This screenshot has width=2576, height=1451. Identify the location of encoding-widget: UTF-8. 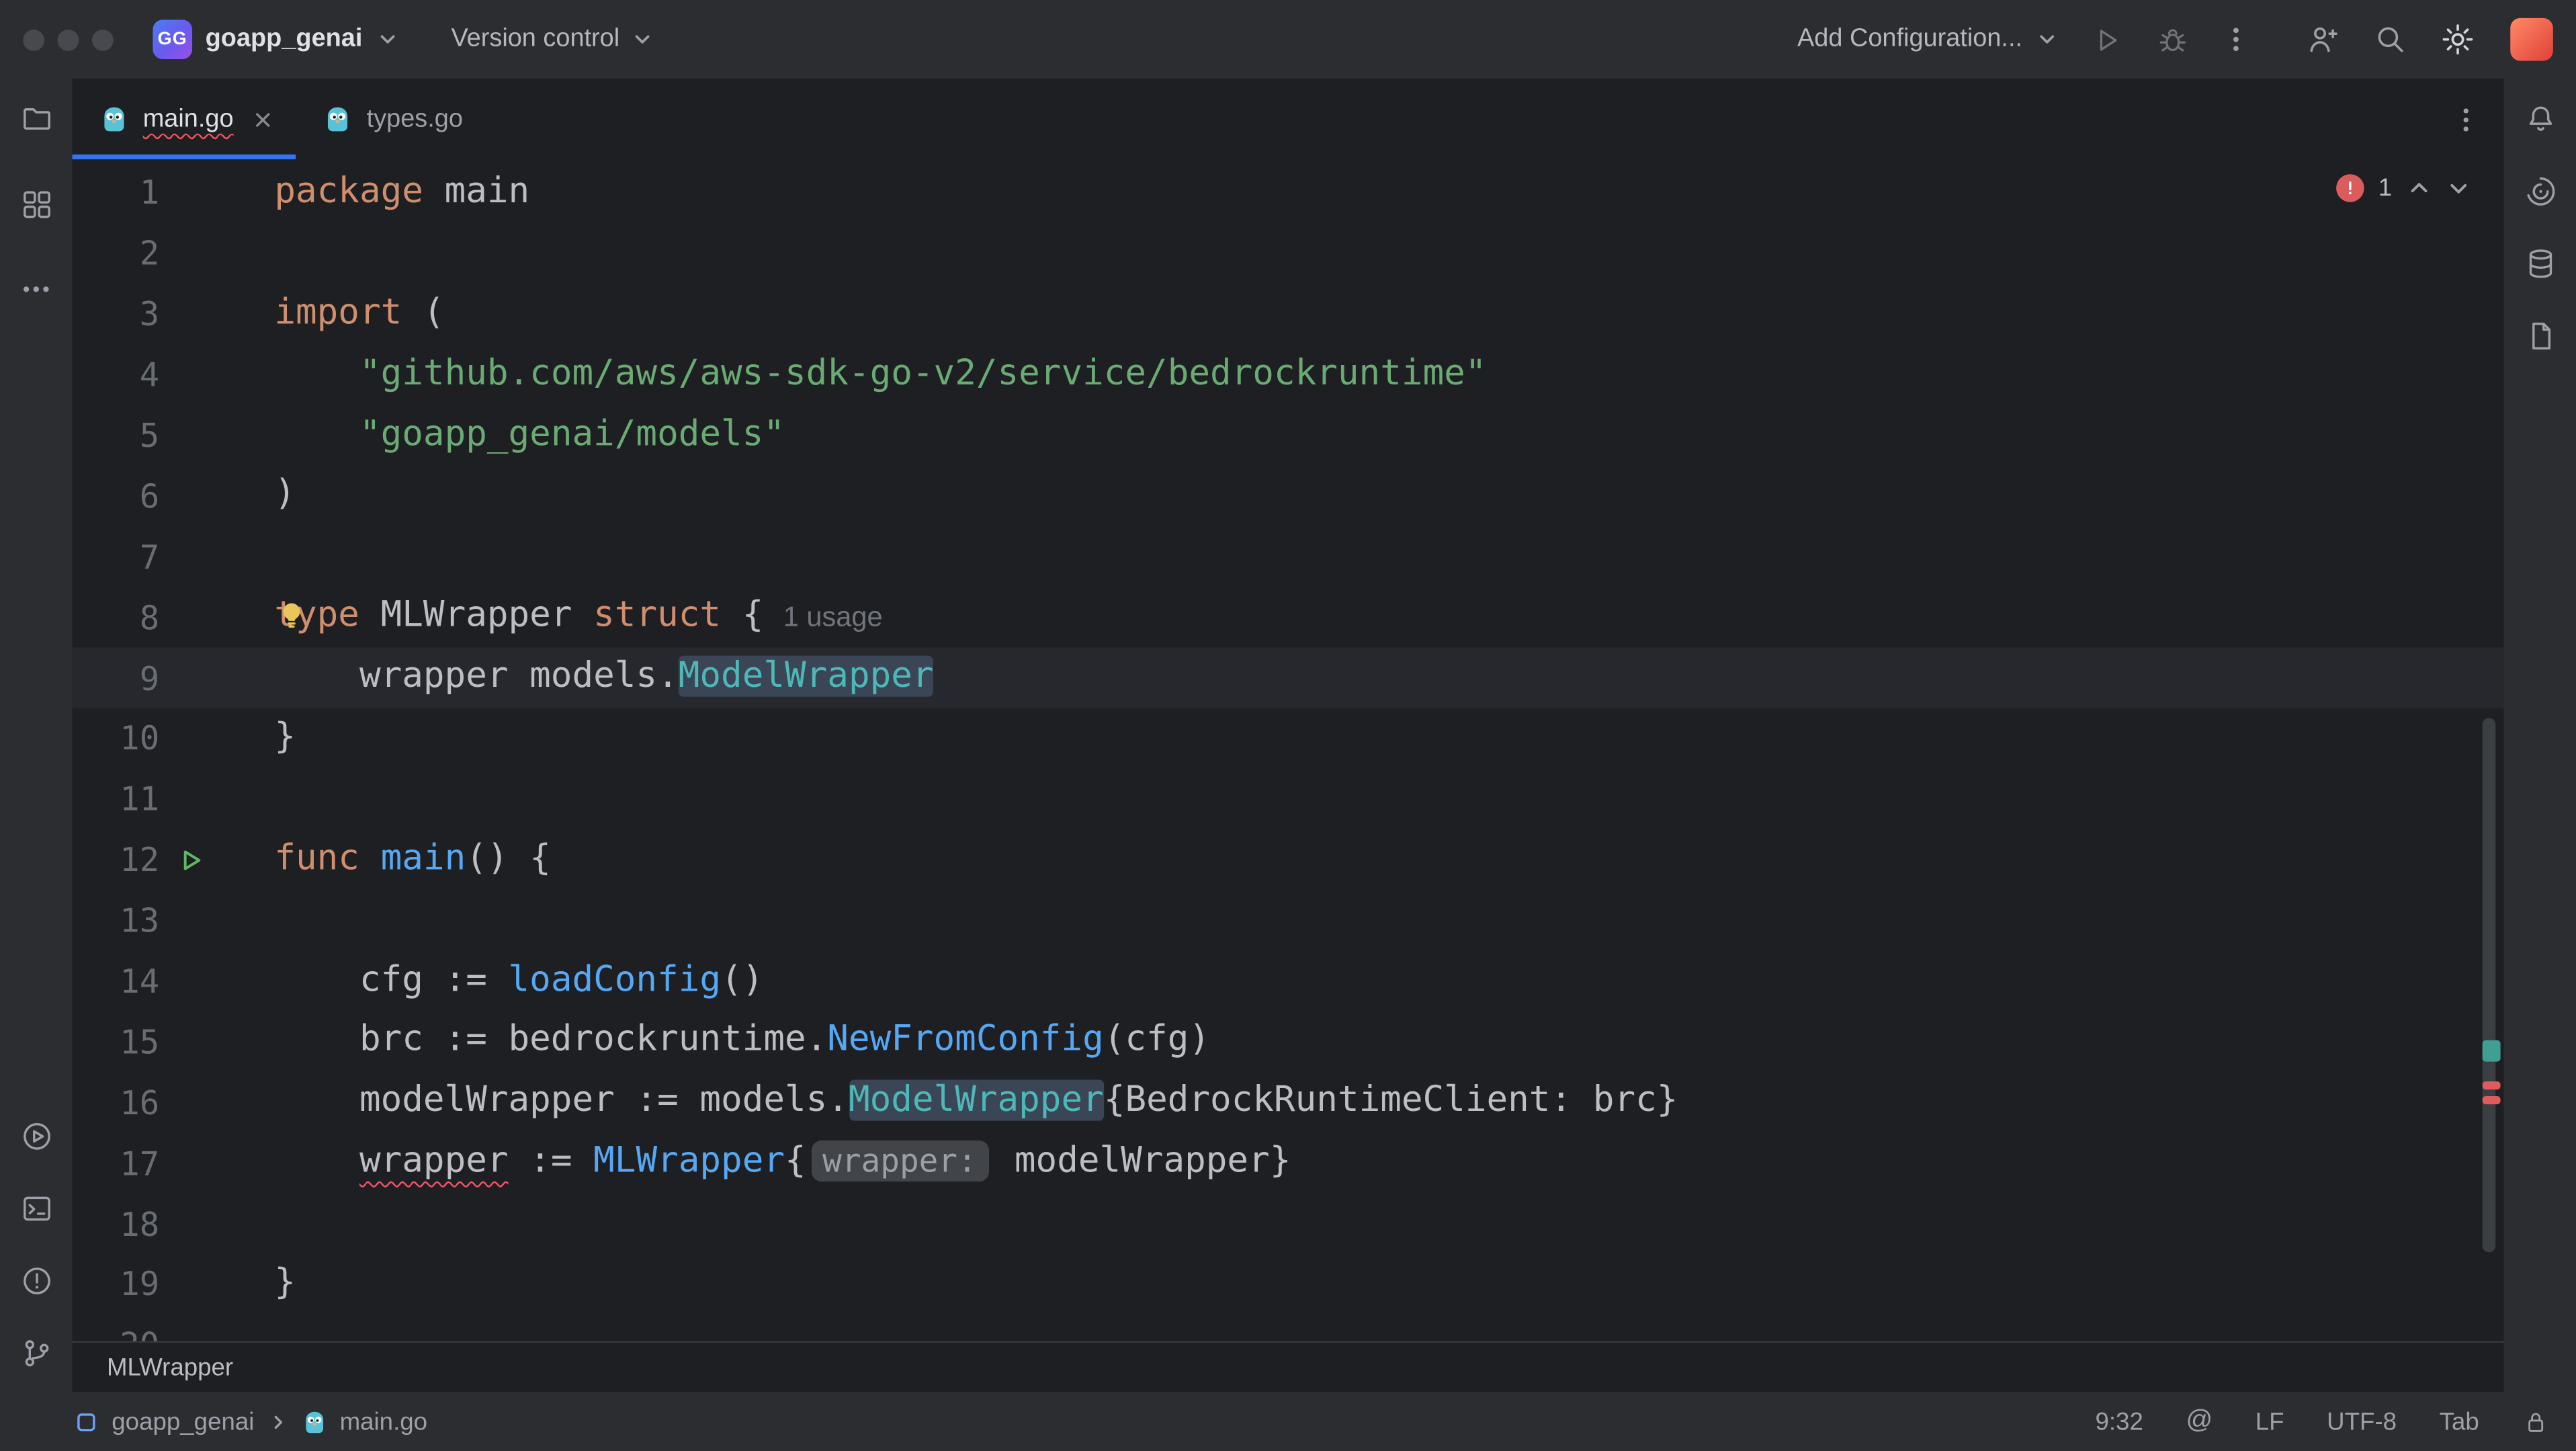
(2362, 1421).